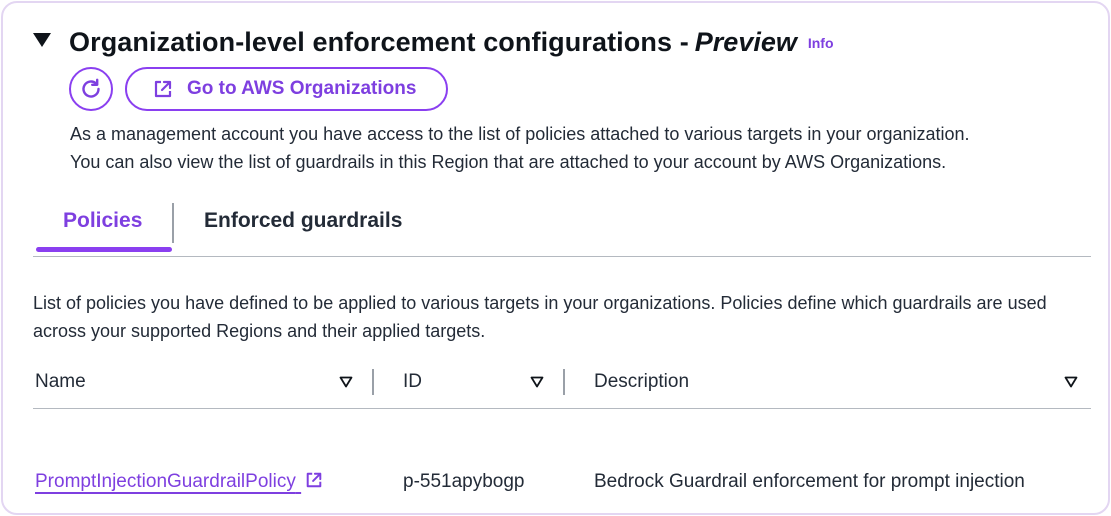 The width and height of the screenshot is (1111, 516). What do you see at coordinates (60, 382) in the screenshot?
I see `column-header-name: Name` at bounding box center [60, 382].